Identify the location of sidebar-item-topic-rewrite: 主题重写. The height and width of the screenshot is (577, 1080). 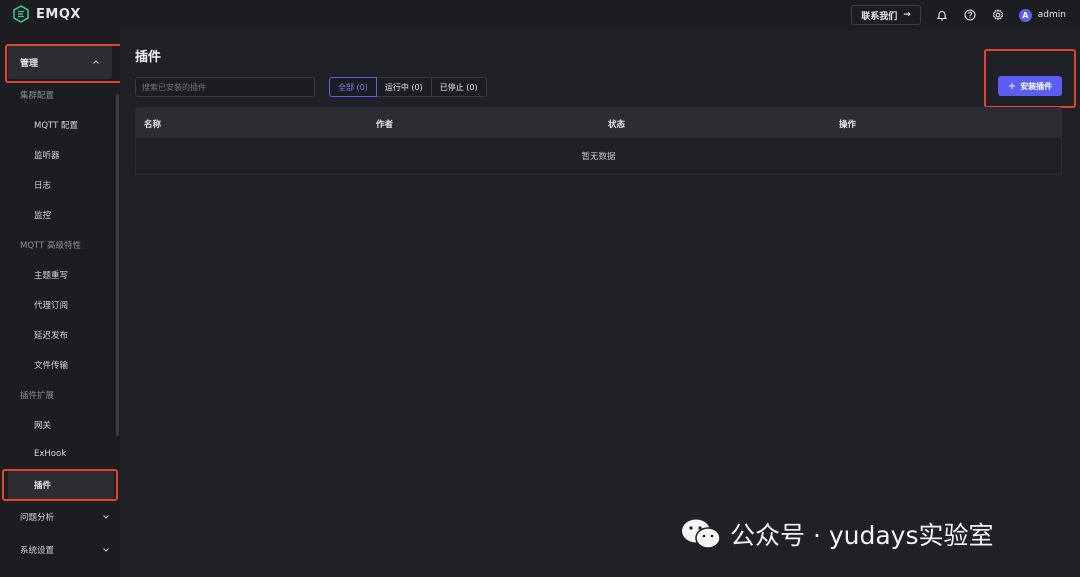
(51, 275).